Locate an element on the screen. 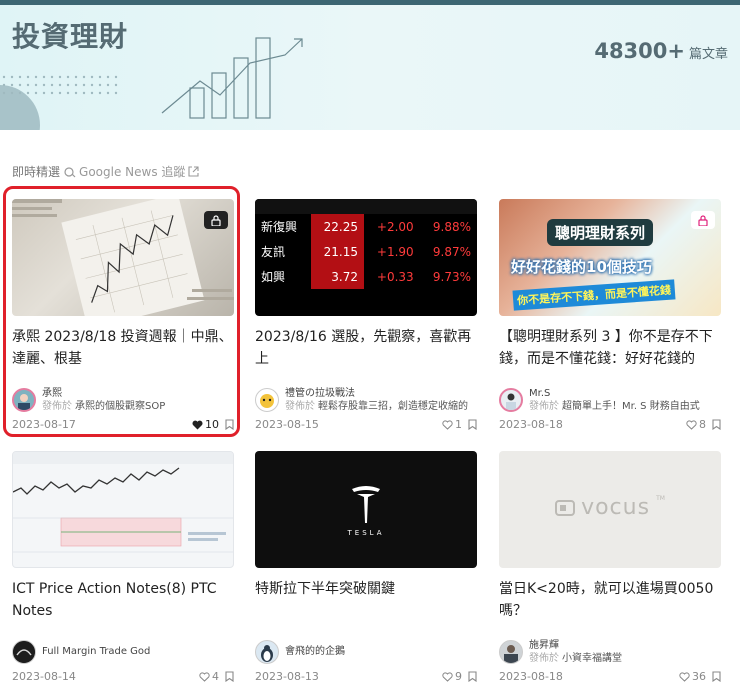 Image resolution: width=740 pixels, height=685 pixels. column-link: 輕鬆存股靠三招，創造穩定收縮的 is located at coordinates (393, 406).